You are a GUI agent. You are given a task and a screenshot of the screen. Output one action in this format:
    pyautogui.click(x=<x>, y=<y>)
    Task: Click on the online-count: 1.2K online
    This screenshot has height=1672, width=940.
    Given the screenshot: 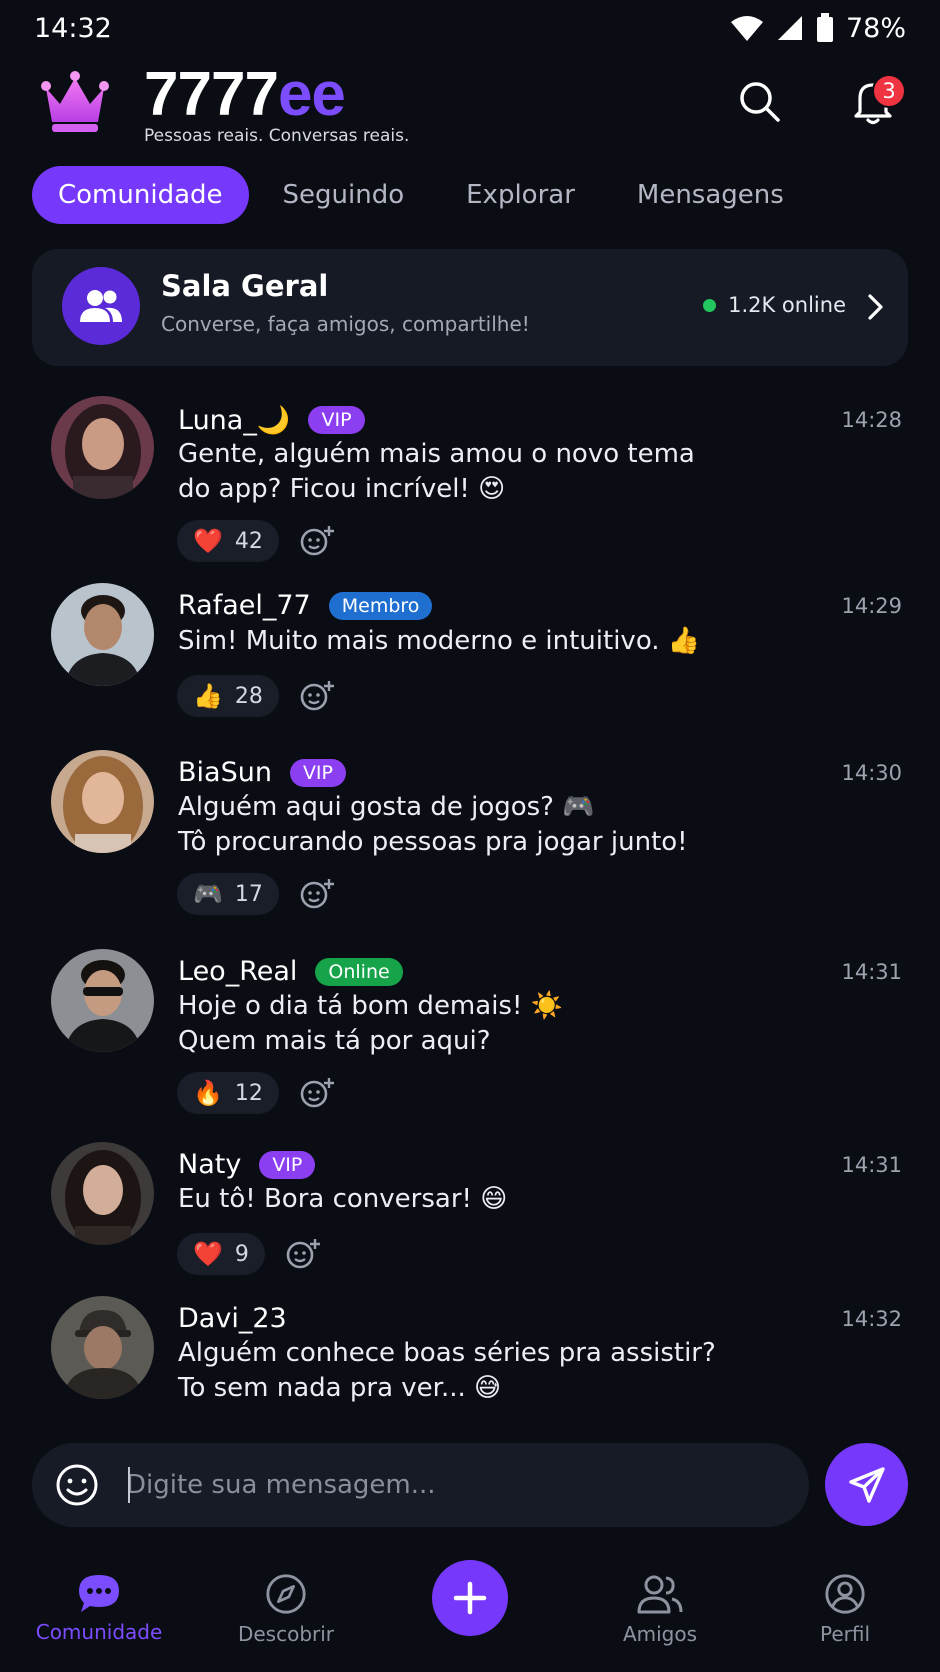 What is the action you would take?
    pyautogui.click(x=774, y=305)
    